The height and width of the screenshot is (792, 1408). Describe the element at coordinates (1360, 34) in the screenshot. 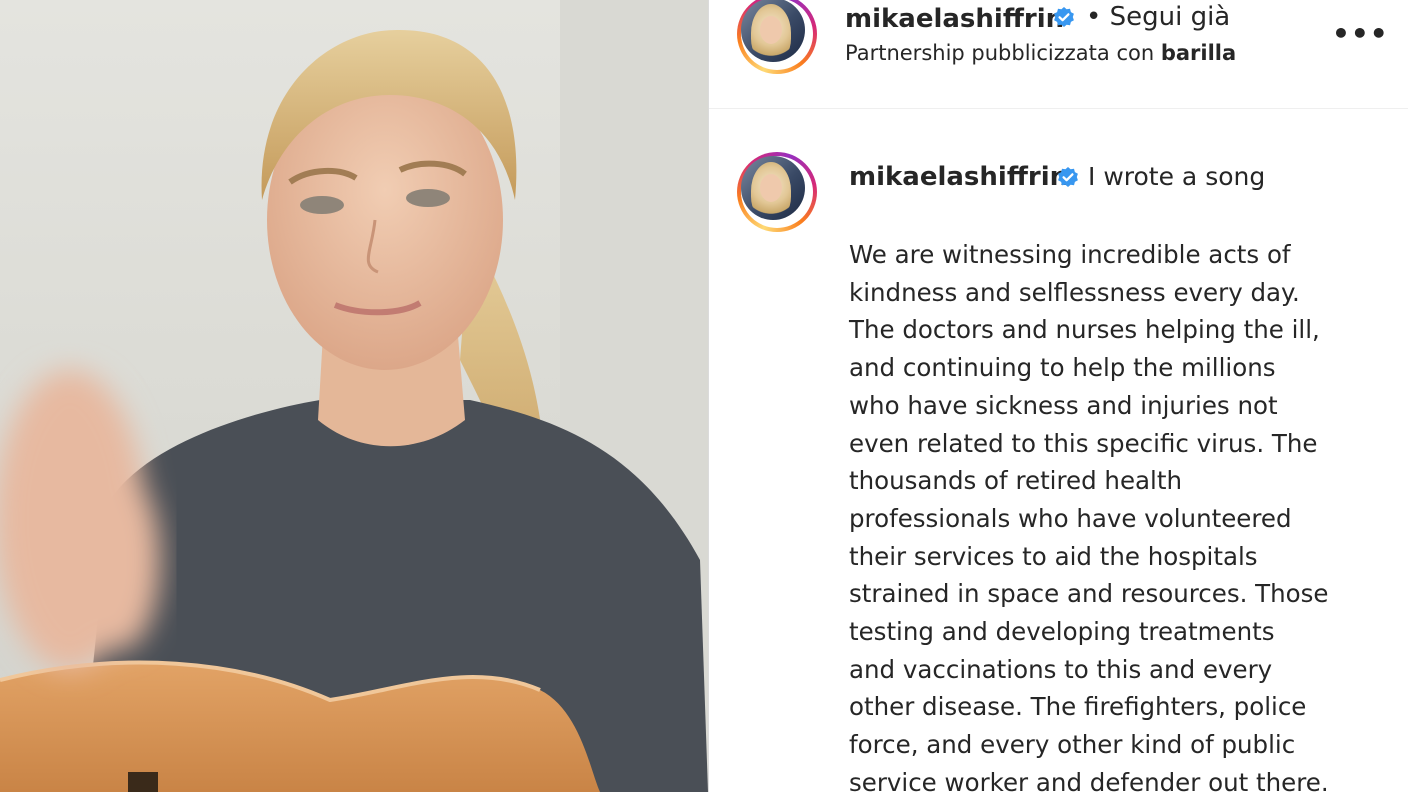

I see `more-options-icon: •••` at that location.